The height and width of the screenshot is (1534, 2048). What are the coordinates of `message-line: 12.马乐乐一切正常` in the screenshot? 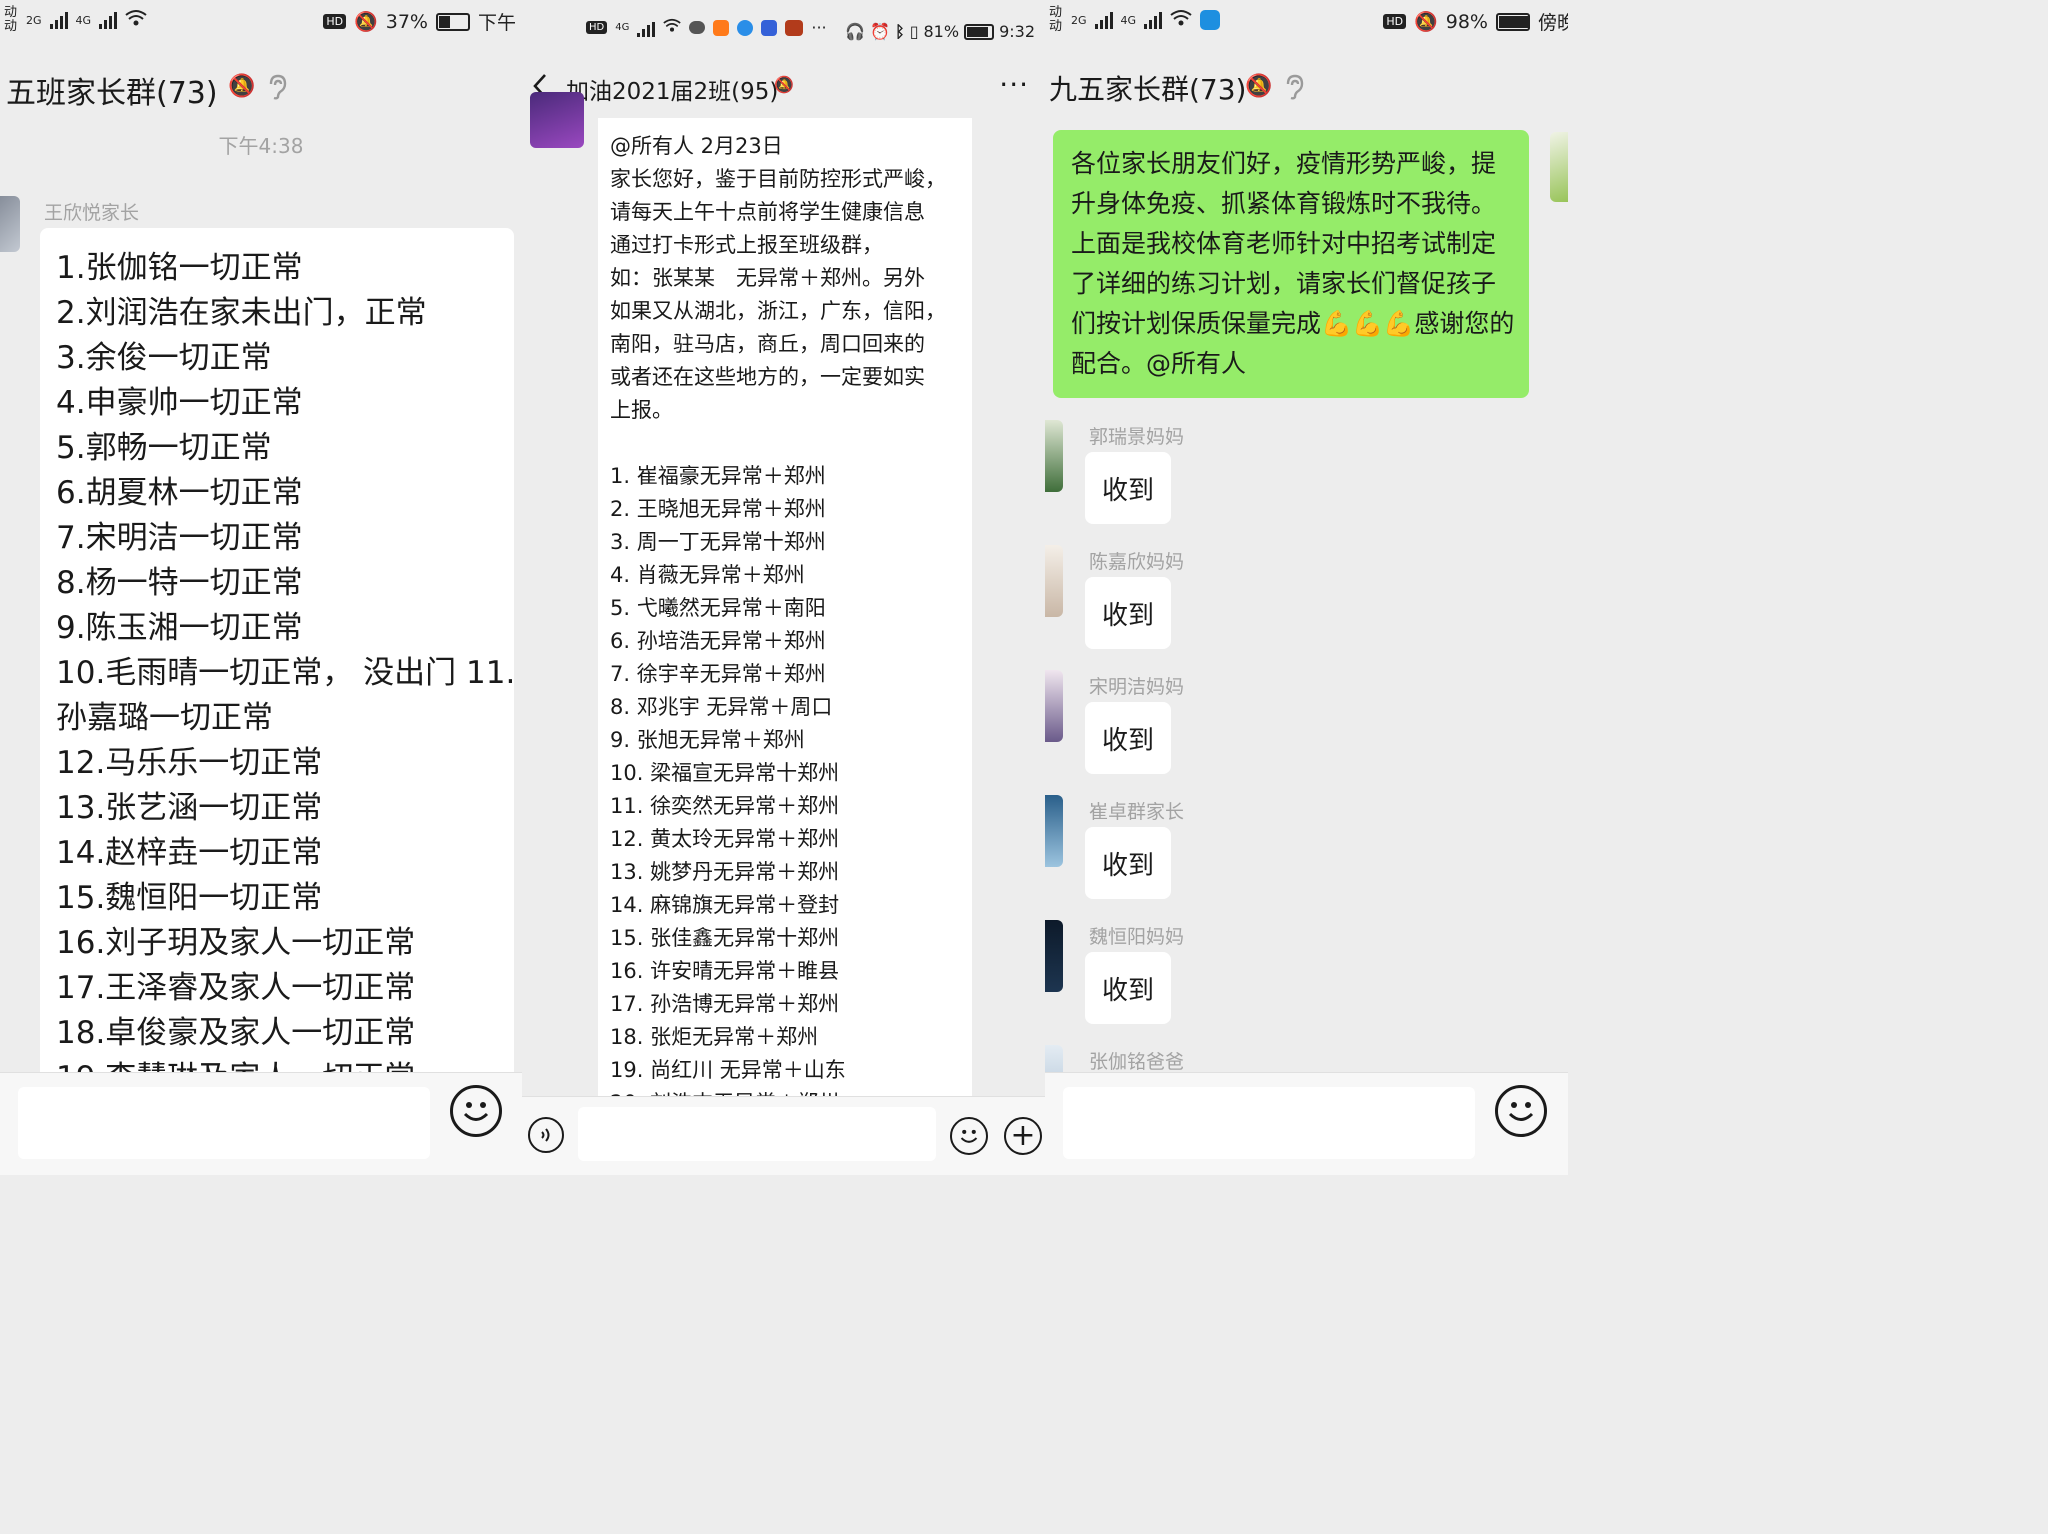 It's located at (189, 763).